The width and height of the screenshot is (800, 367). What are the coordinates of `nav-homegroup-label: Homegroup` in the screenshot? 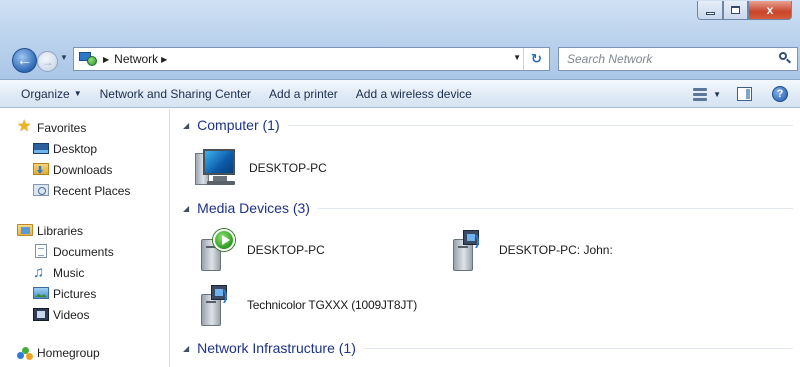 It's located at (68, 352).